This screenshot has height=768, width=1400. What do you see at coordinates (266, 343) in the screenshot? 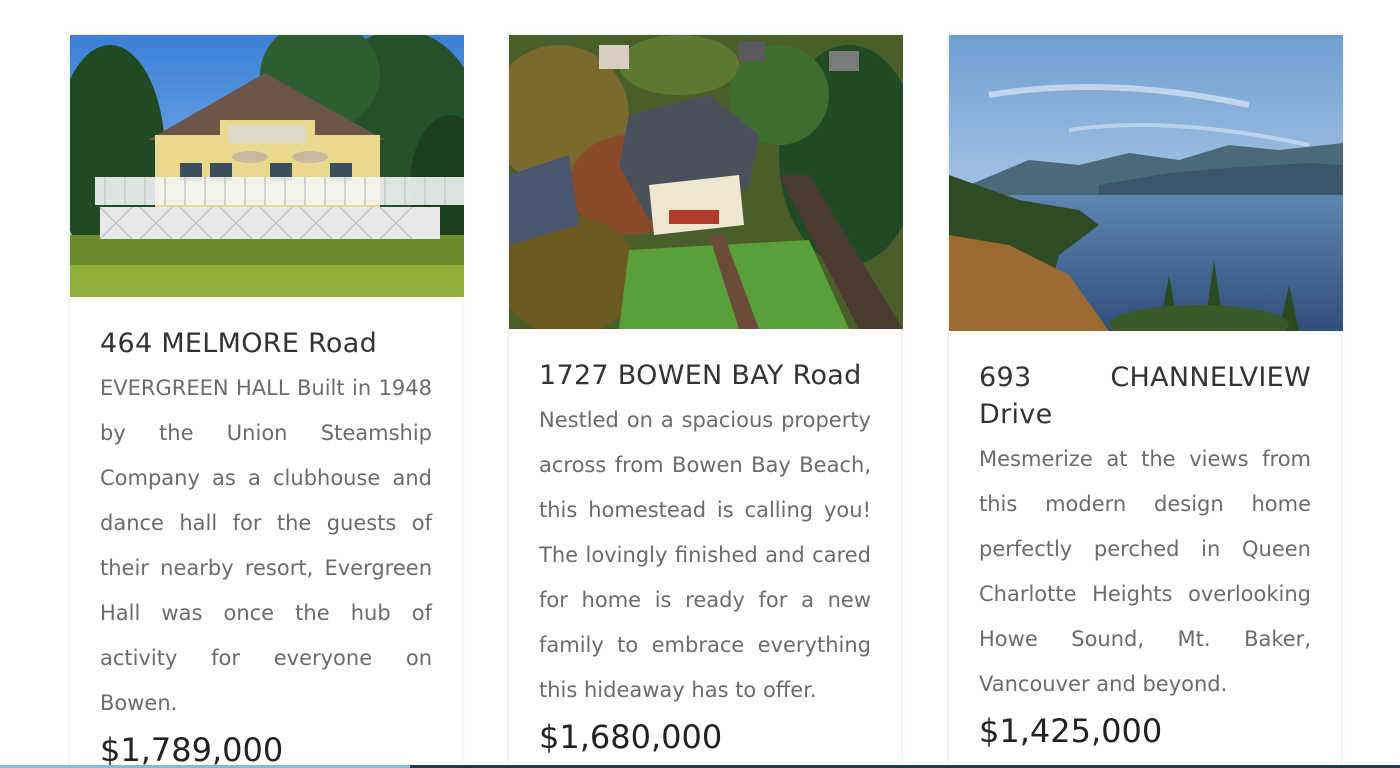
I see `listing-title: 464 MELMORE Road` at bounding box center [266, 343].